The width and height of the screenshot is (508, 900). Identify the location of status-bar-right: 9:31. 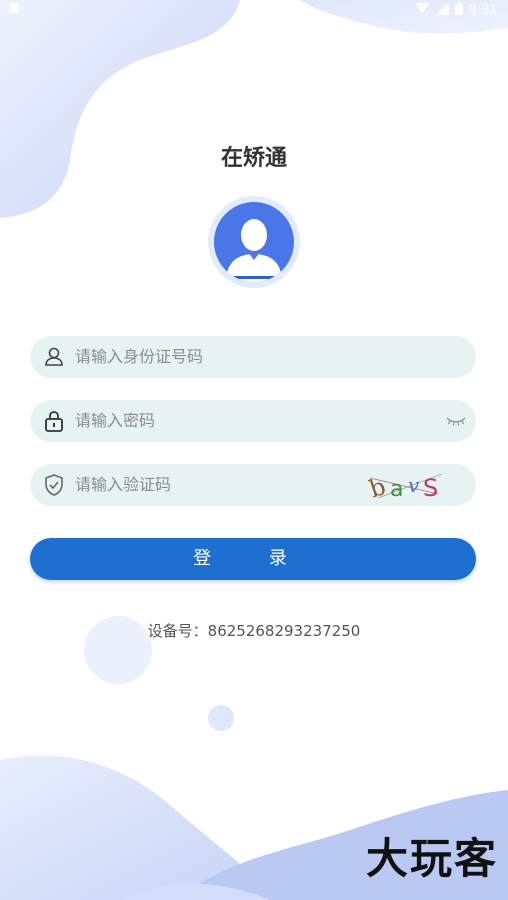
(456, 10).